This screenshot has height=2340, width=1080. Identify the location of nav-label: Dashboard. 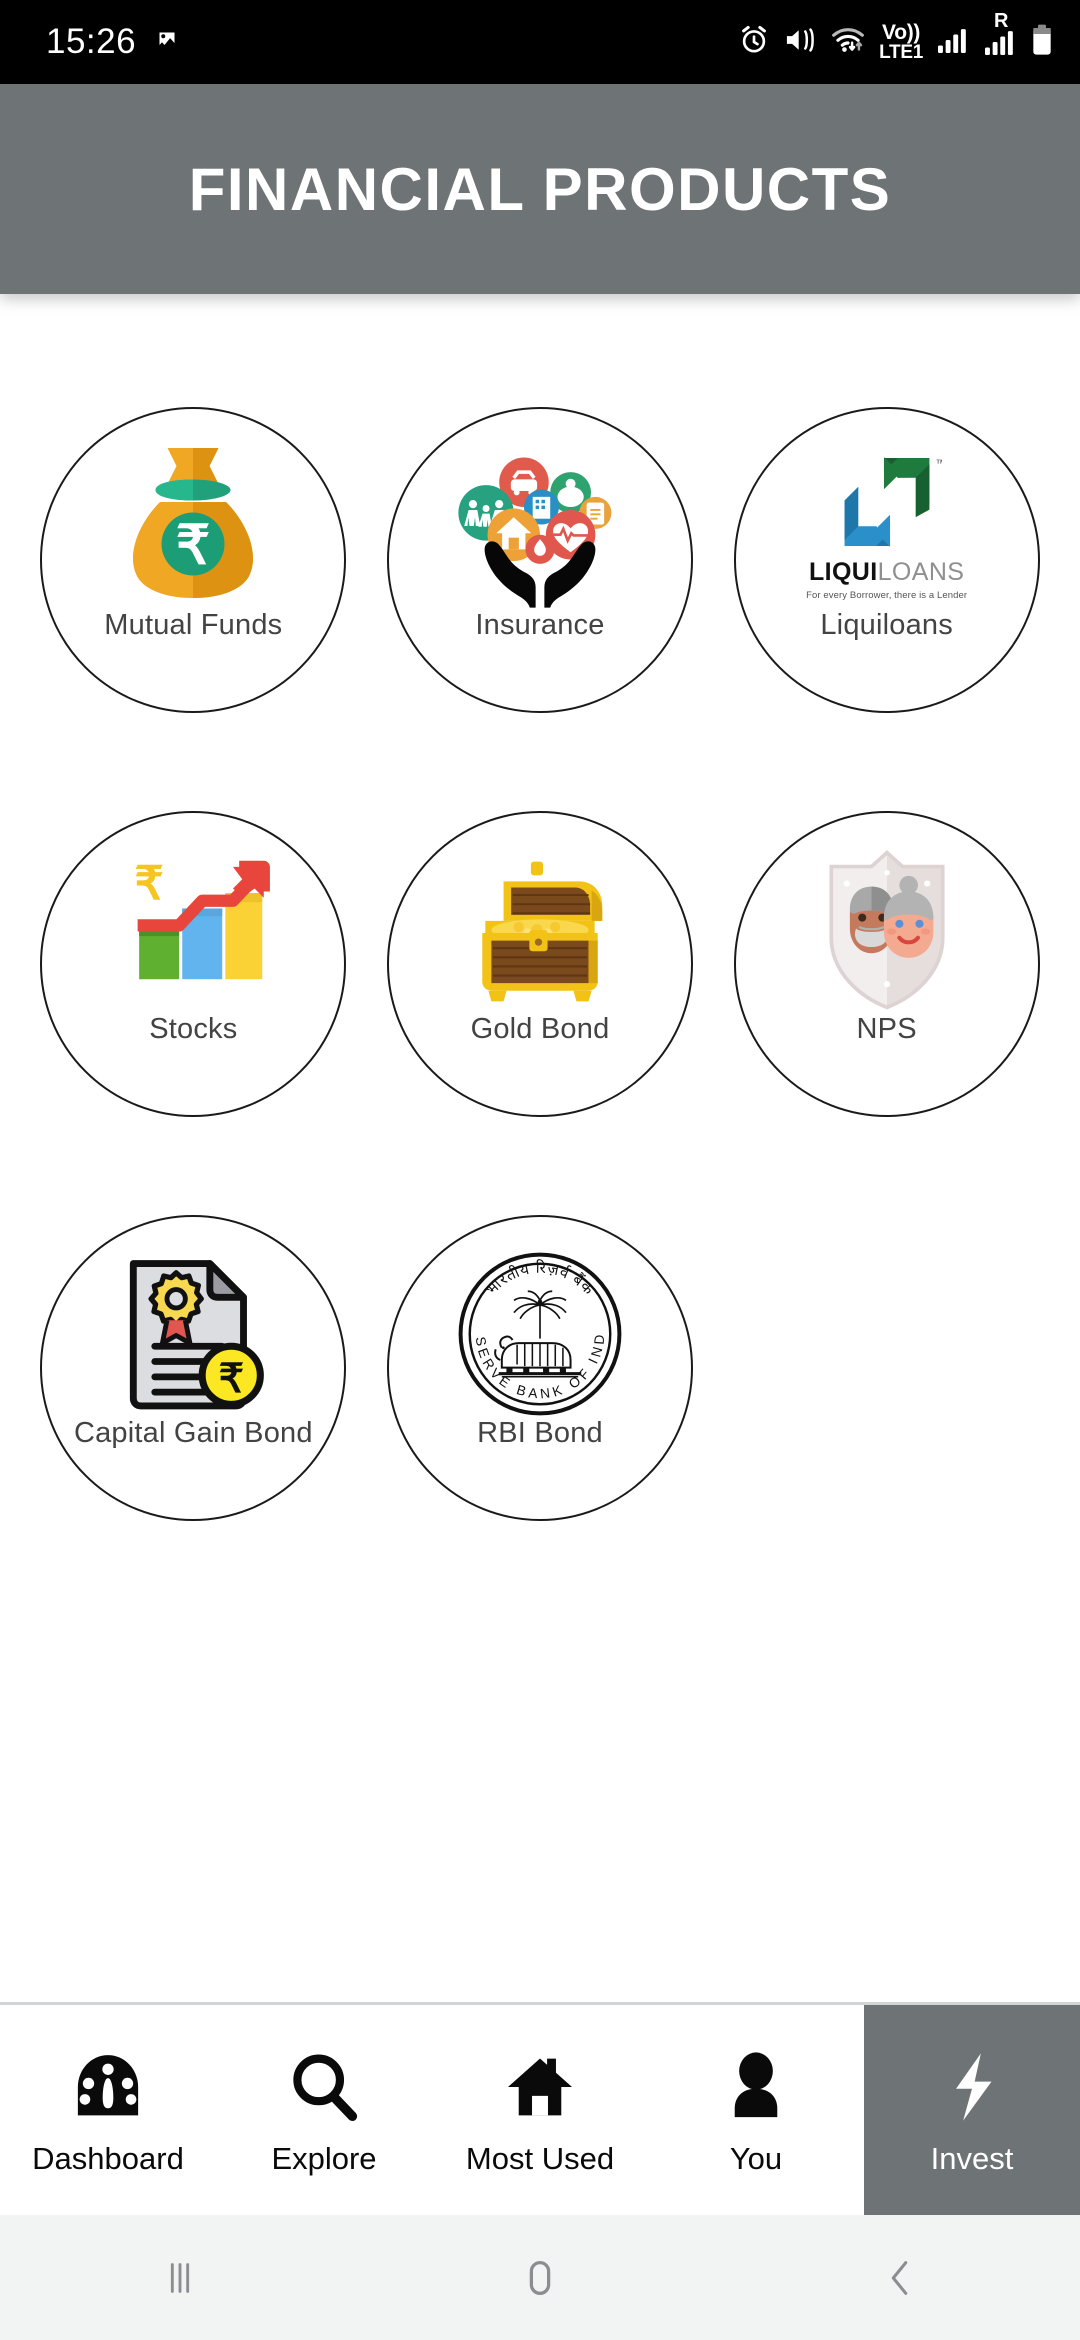
(108, 2158).